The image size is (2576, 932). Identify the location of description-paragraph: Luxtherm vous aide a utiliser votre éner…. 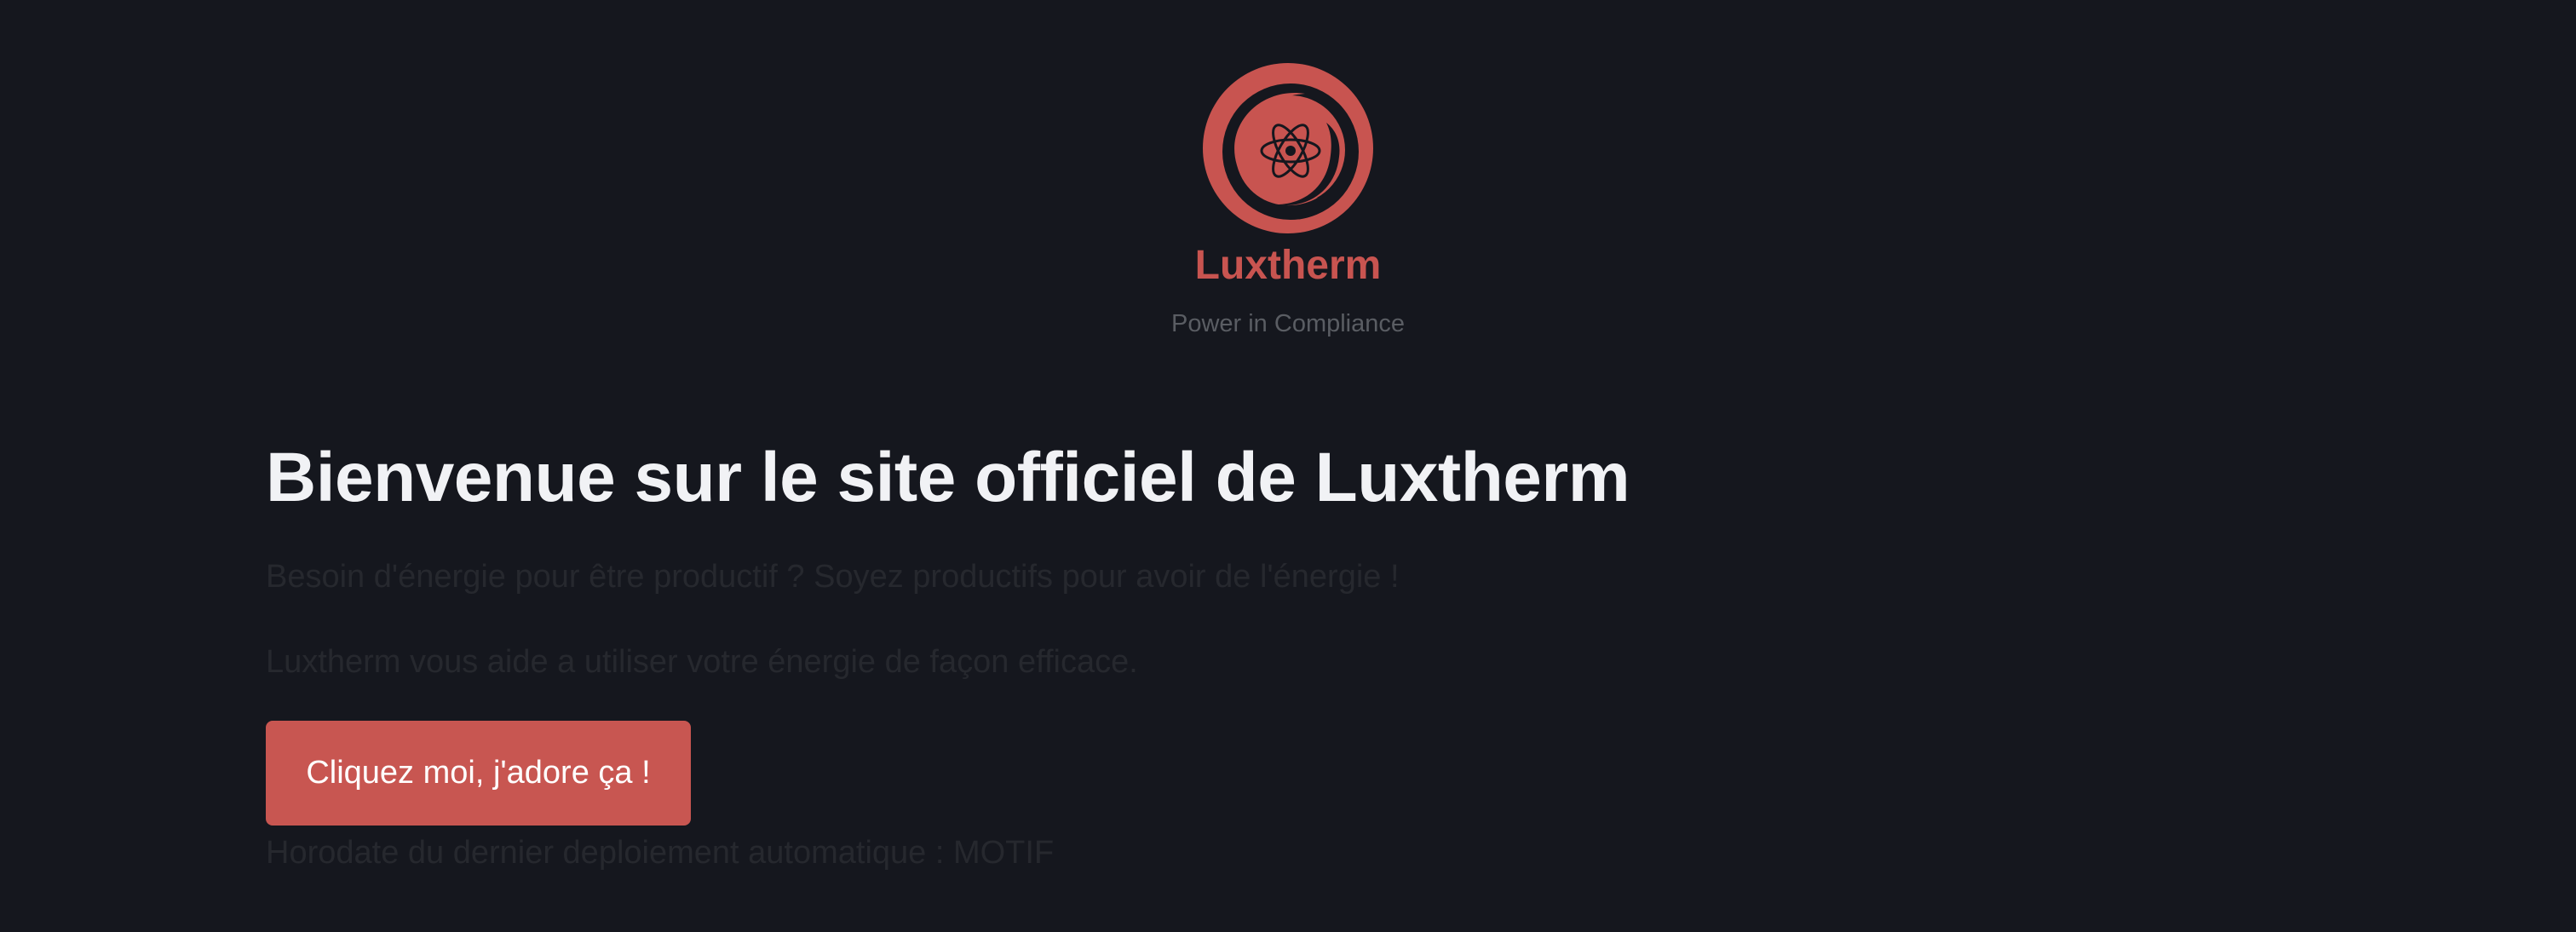
(702, 662).